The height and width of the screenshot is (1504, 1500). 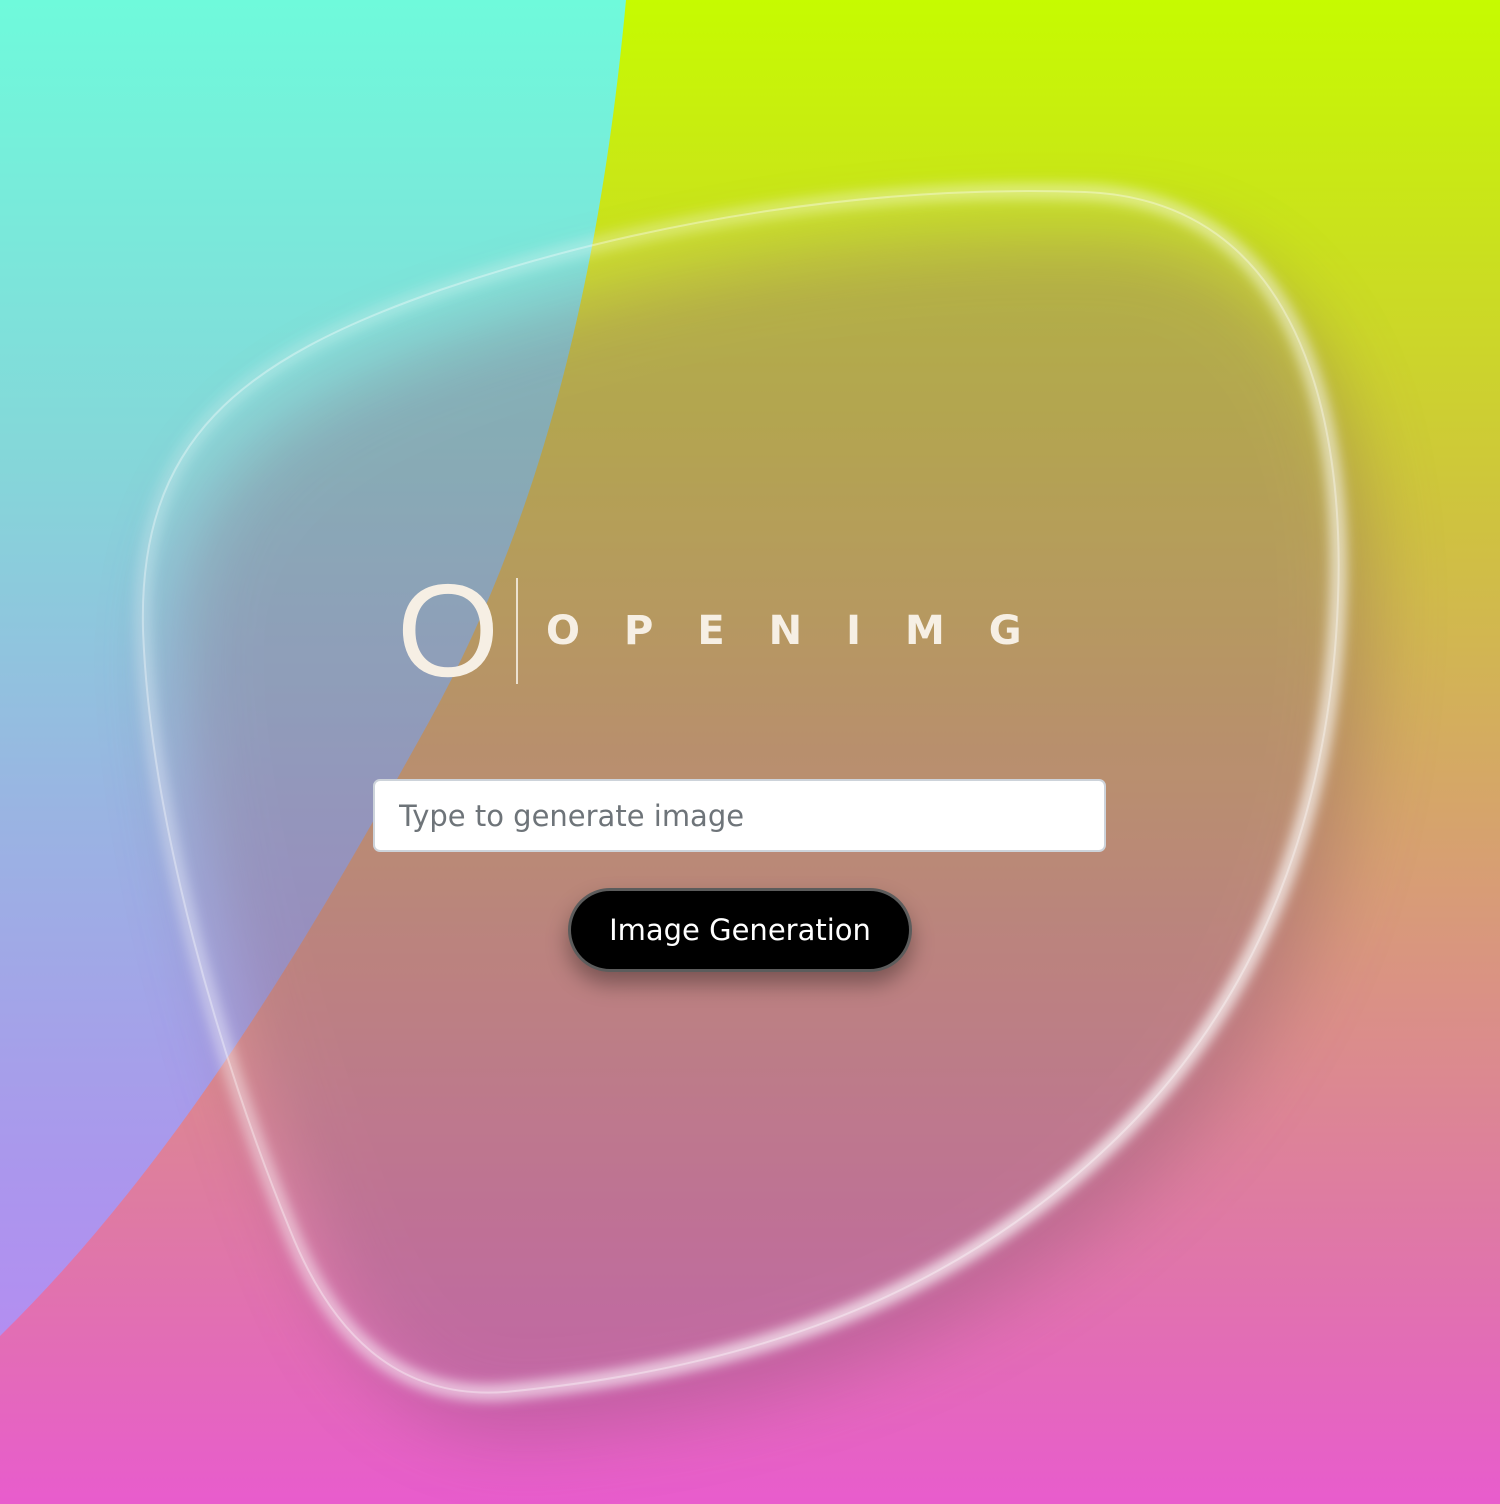 What do you see at coordinates (448, 630) in the screenshot?
I see `logo-mark-icon: O` at bounding box center [448, 630].